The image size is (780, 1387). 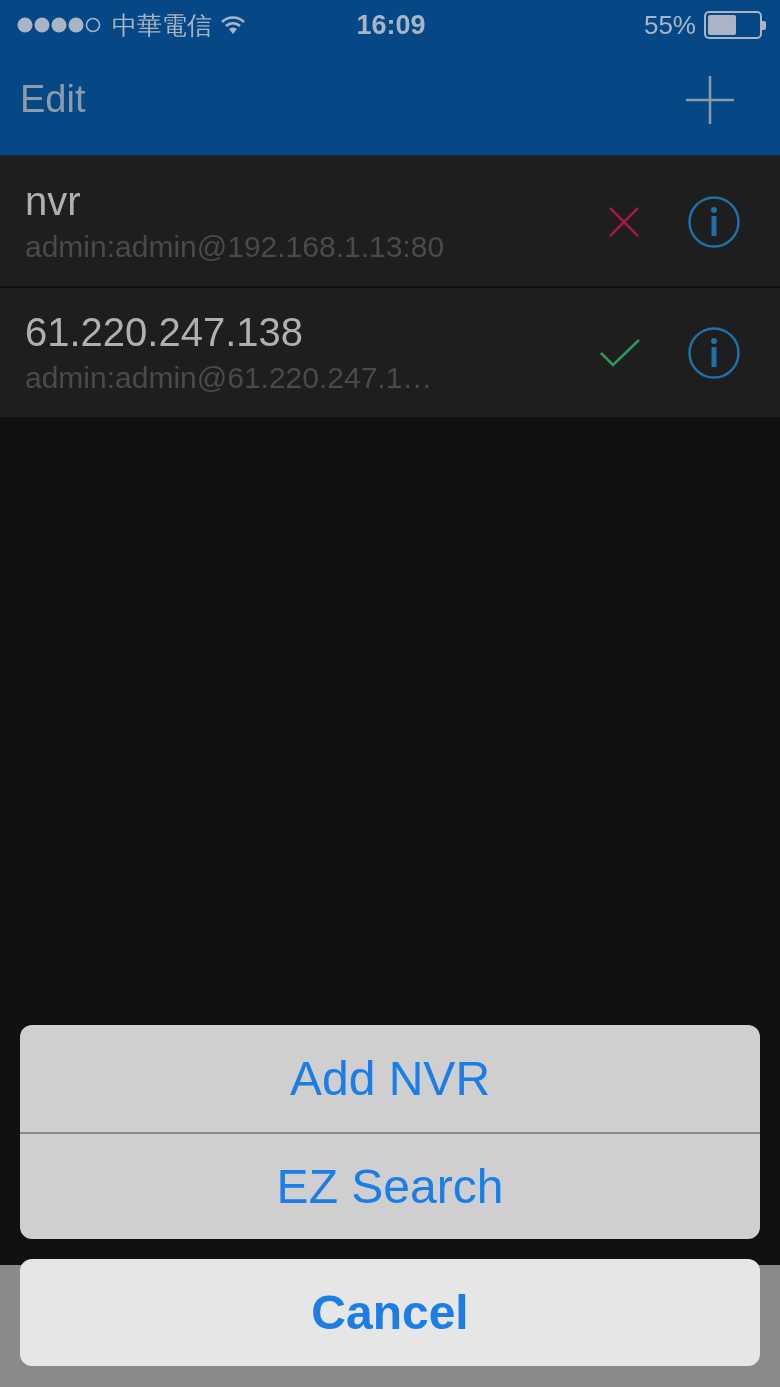 What do you see at coordinates (162, 25) in the screenshot?
I see `carrier-name: 中華電信` at bounding box center [162, 25].